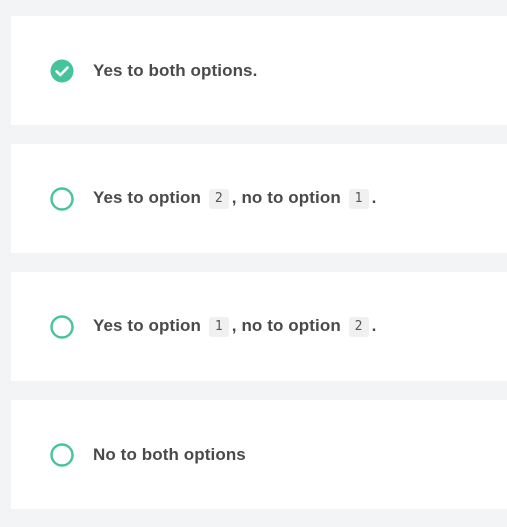  What do you see at coordinates (175, 70) in the screenshot?
I see `option-label: Yes to both options.` at bounding box center [175, 70].